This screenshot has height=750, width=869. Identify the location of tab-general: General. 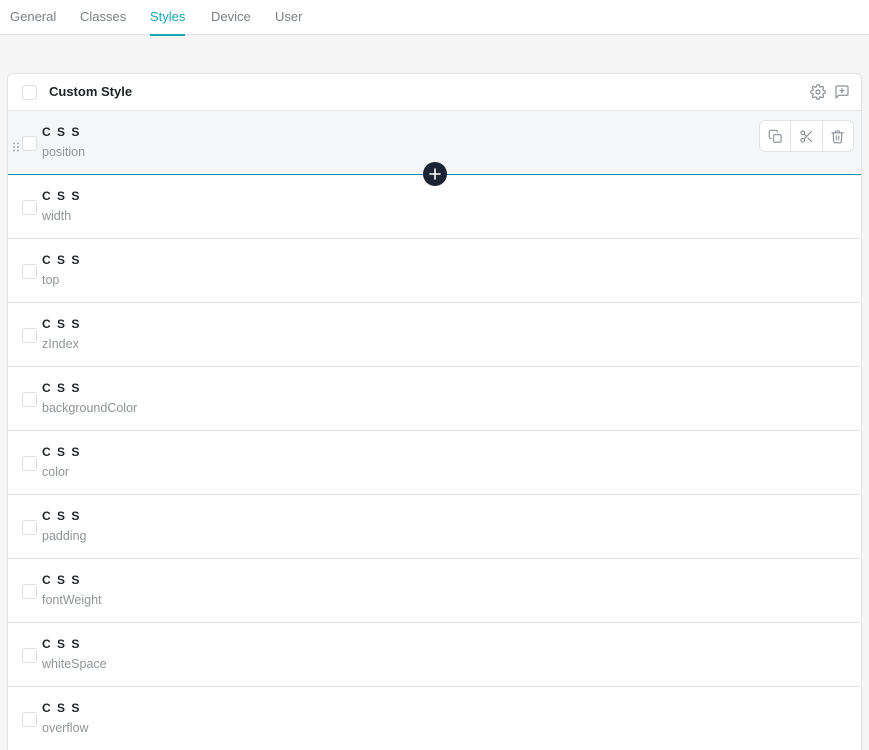
(33, 17).